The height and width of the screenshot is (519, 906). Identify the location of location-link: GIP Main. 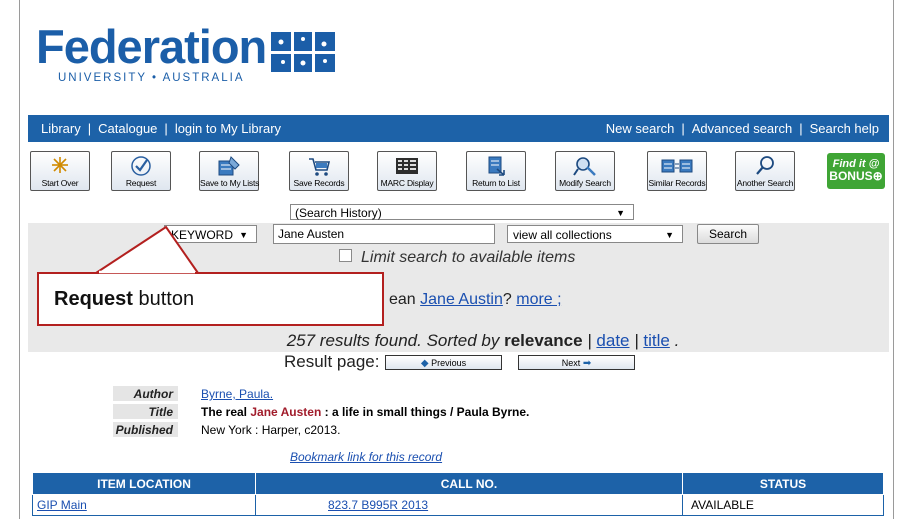
(62, 505).